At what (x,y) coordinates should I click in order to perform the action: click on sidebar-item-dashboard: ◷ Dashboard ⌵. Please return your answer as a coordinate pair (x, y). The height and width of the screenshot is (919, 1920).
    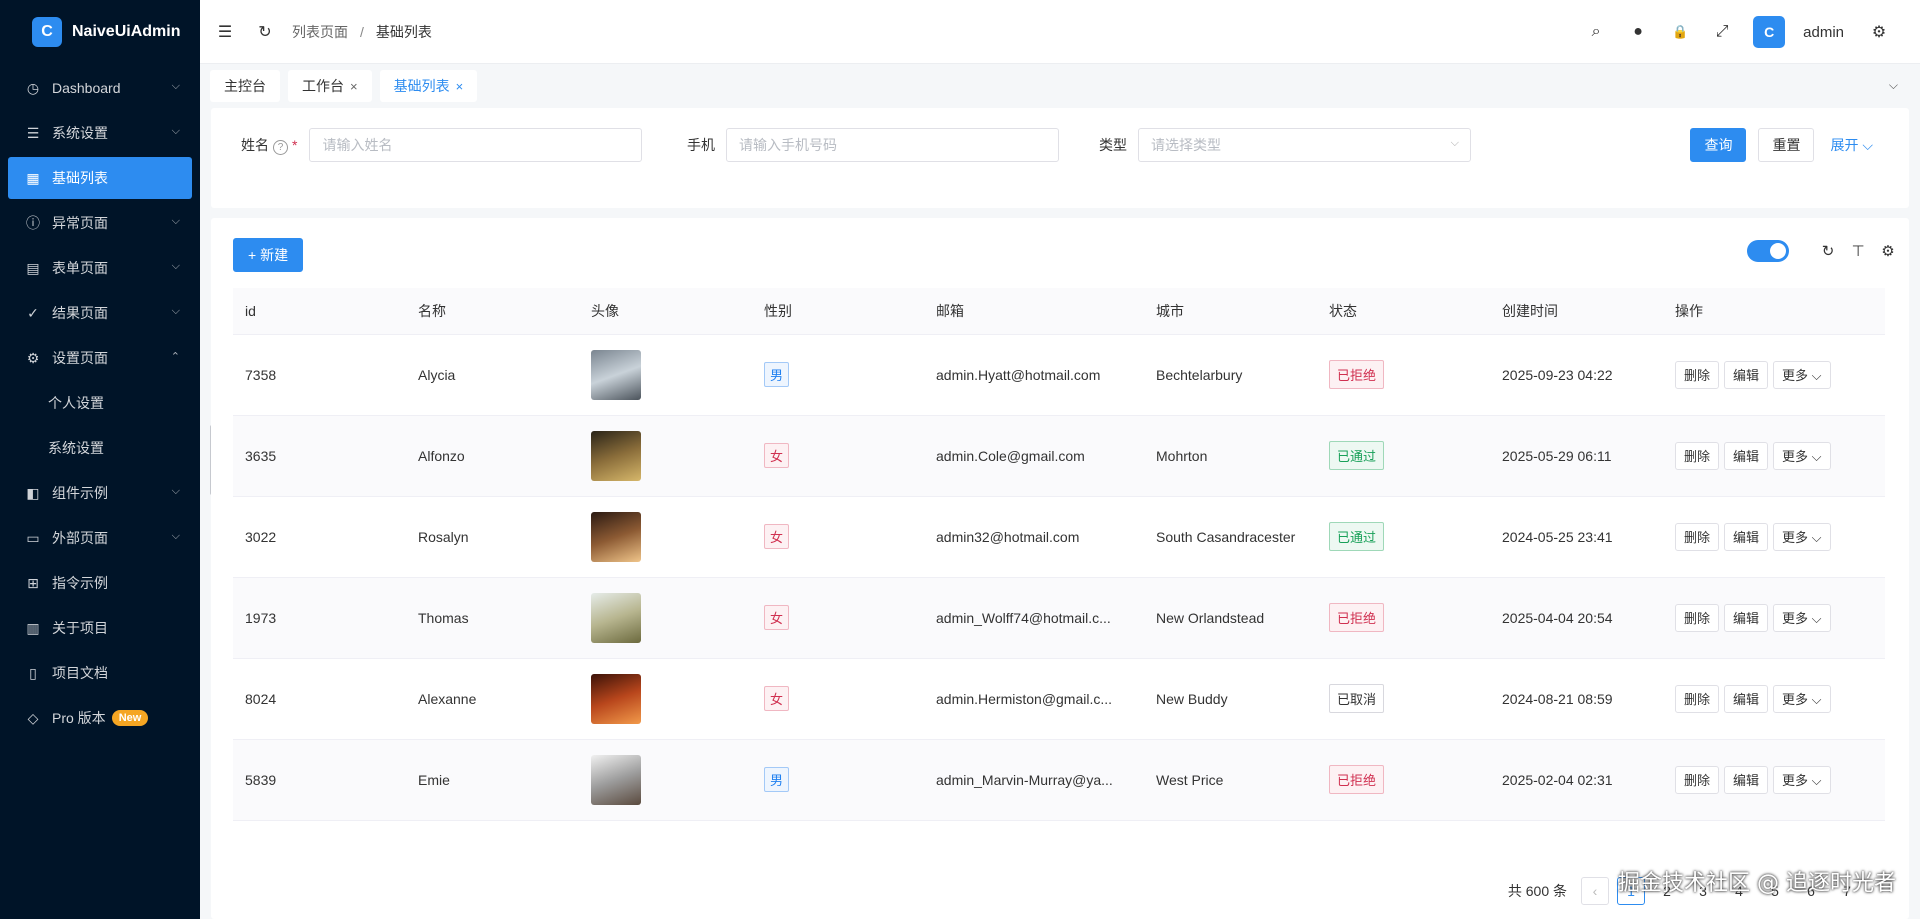
    Looking at the image, I should click on (100, 88).